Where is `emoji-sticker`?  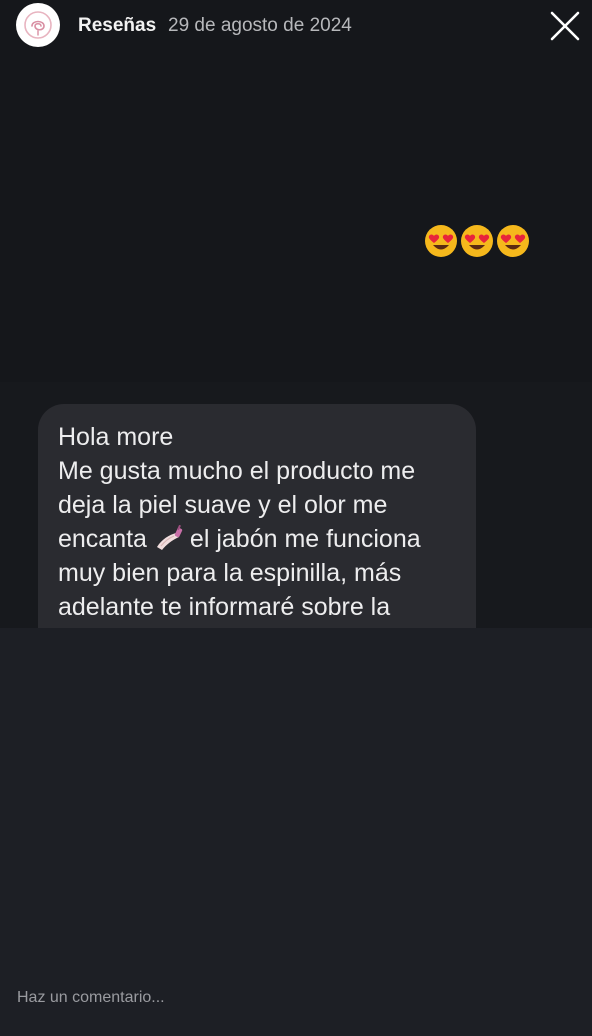
emoji-sticker is located at coordinates (477, 241).